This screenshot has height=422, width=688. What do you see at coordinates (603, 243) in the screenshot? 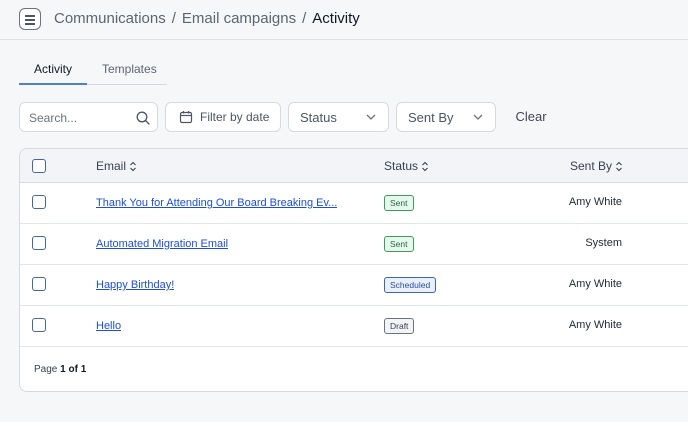
I see `sent-by-value: System` at bounding box center [603, 243].